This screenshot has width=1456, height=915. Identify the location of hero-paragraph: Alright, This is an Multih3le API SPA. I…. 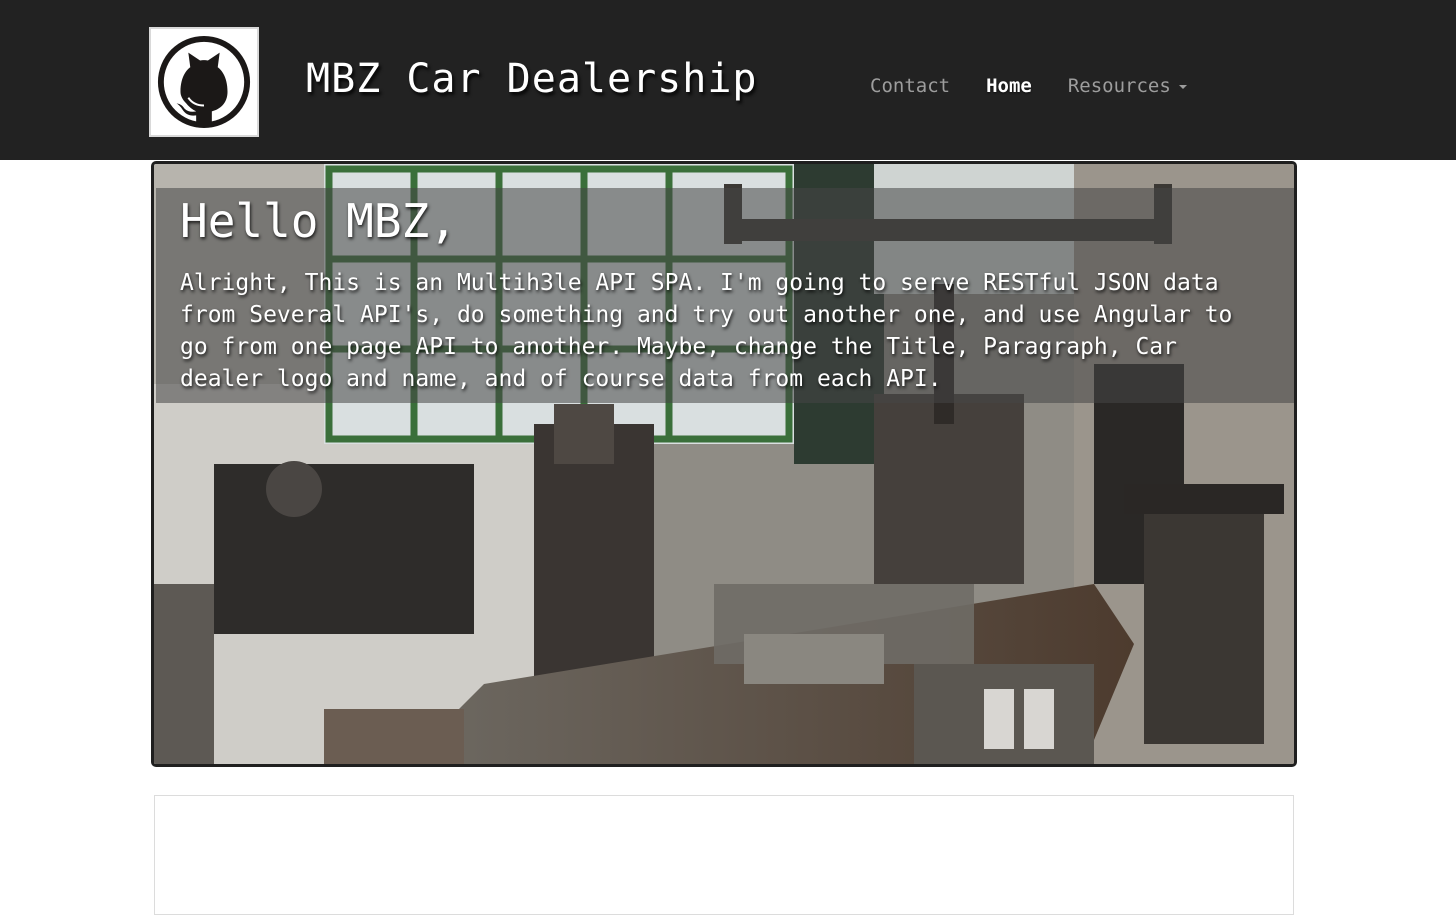
(706, 330).